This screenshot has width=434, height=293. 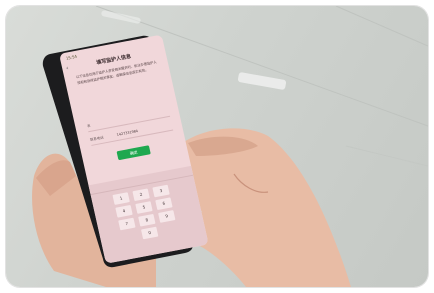 I want to click on key-5: 5, so click(x=144, y=207).